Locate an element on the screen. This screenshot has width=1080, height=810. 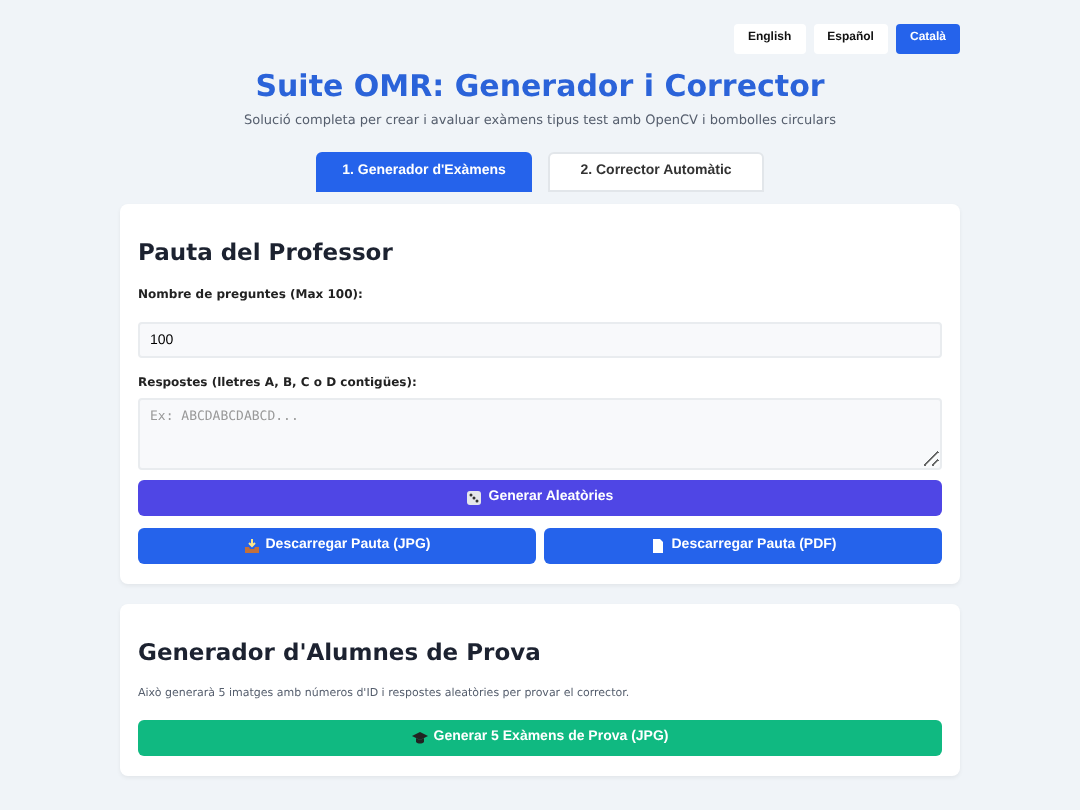
section-heading: Generador d'Alumnes de Prova is located at coordinates (340, 654).